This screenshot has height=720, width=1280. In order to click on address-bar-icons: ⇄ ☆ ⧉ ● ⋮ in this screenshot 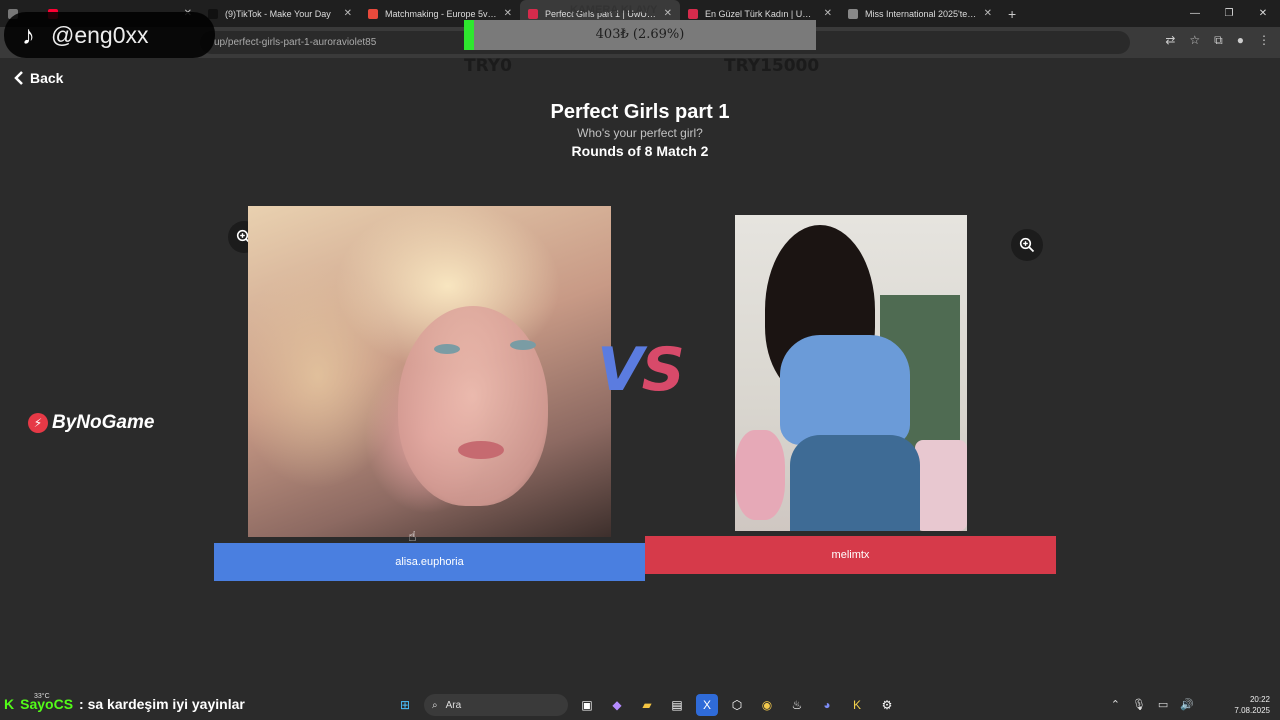, I will do `click(1217, 40)`.